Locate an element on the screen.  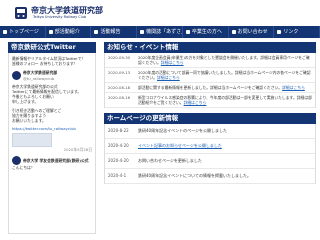
news-text: 部活動に関する最新情報を更新しました。詳細は当ホームページをご確認ください。 is located at coordinates (210, 87).